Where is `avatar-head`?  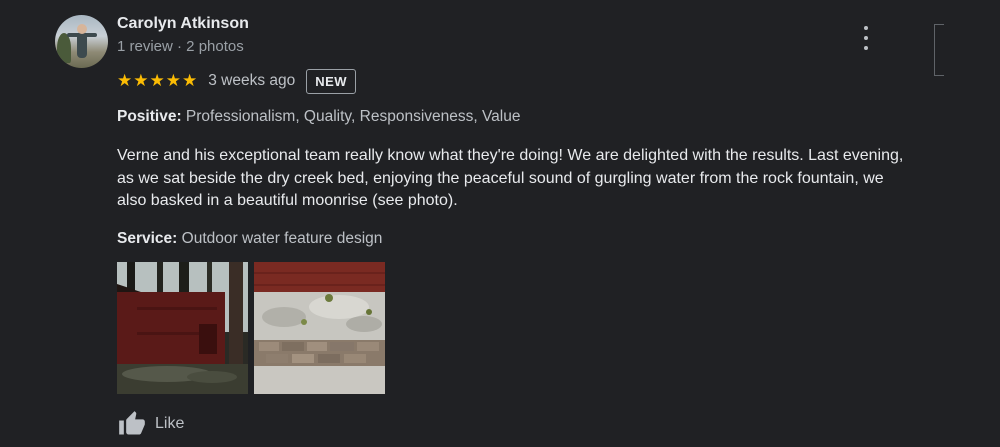
avatar-head is located at coordinates (82, 29).